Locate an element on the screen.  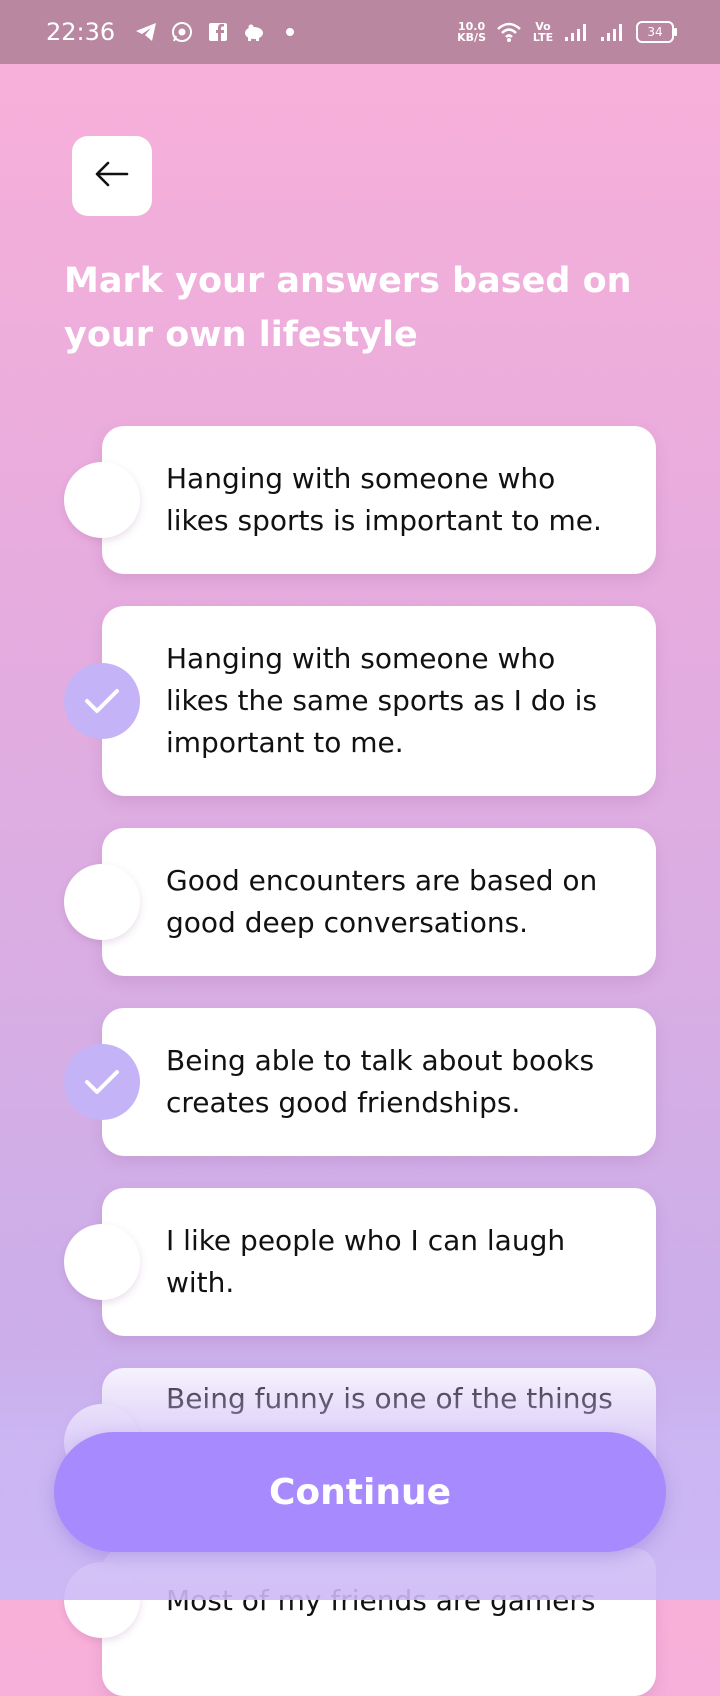
back-button is located at coordinates (112, 176).